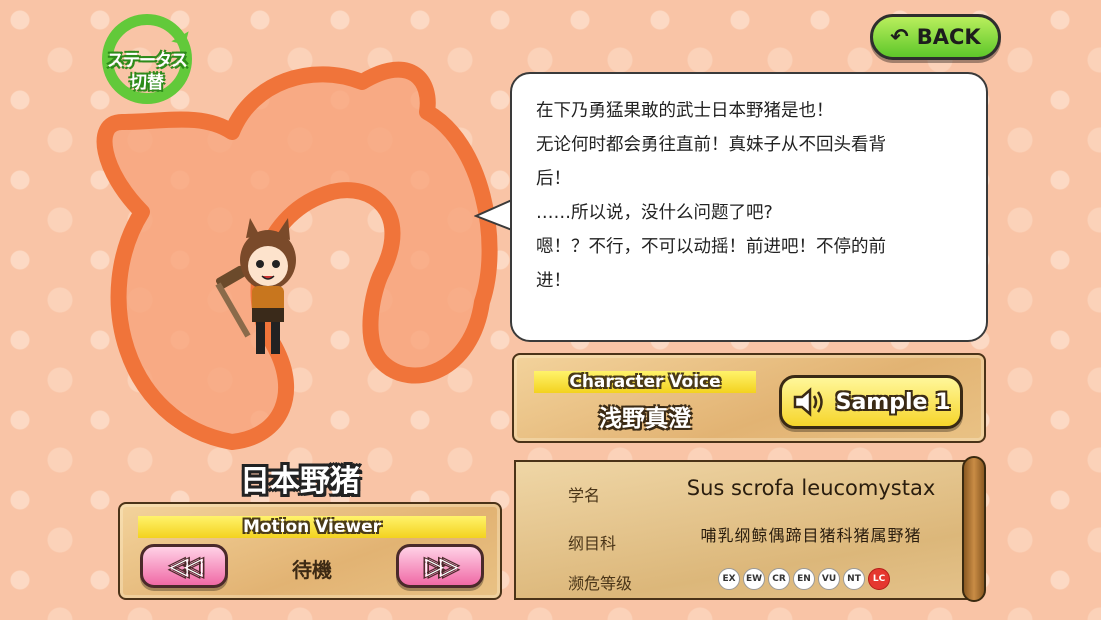 The image size is (1101, 620). Describe the element at coordinates (779, 579) in the screenshot. I see `status-badge: CR` at that location.